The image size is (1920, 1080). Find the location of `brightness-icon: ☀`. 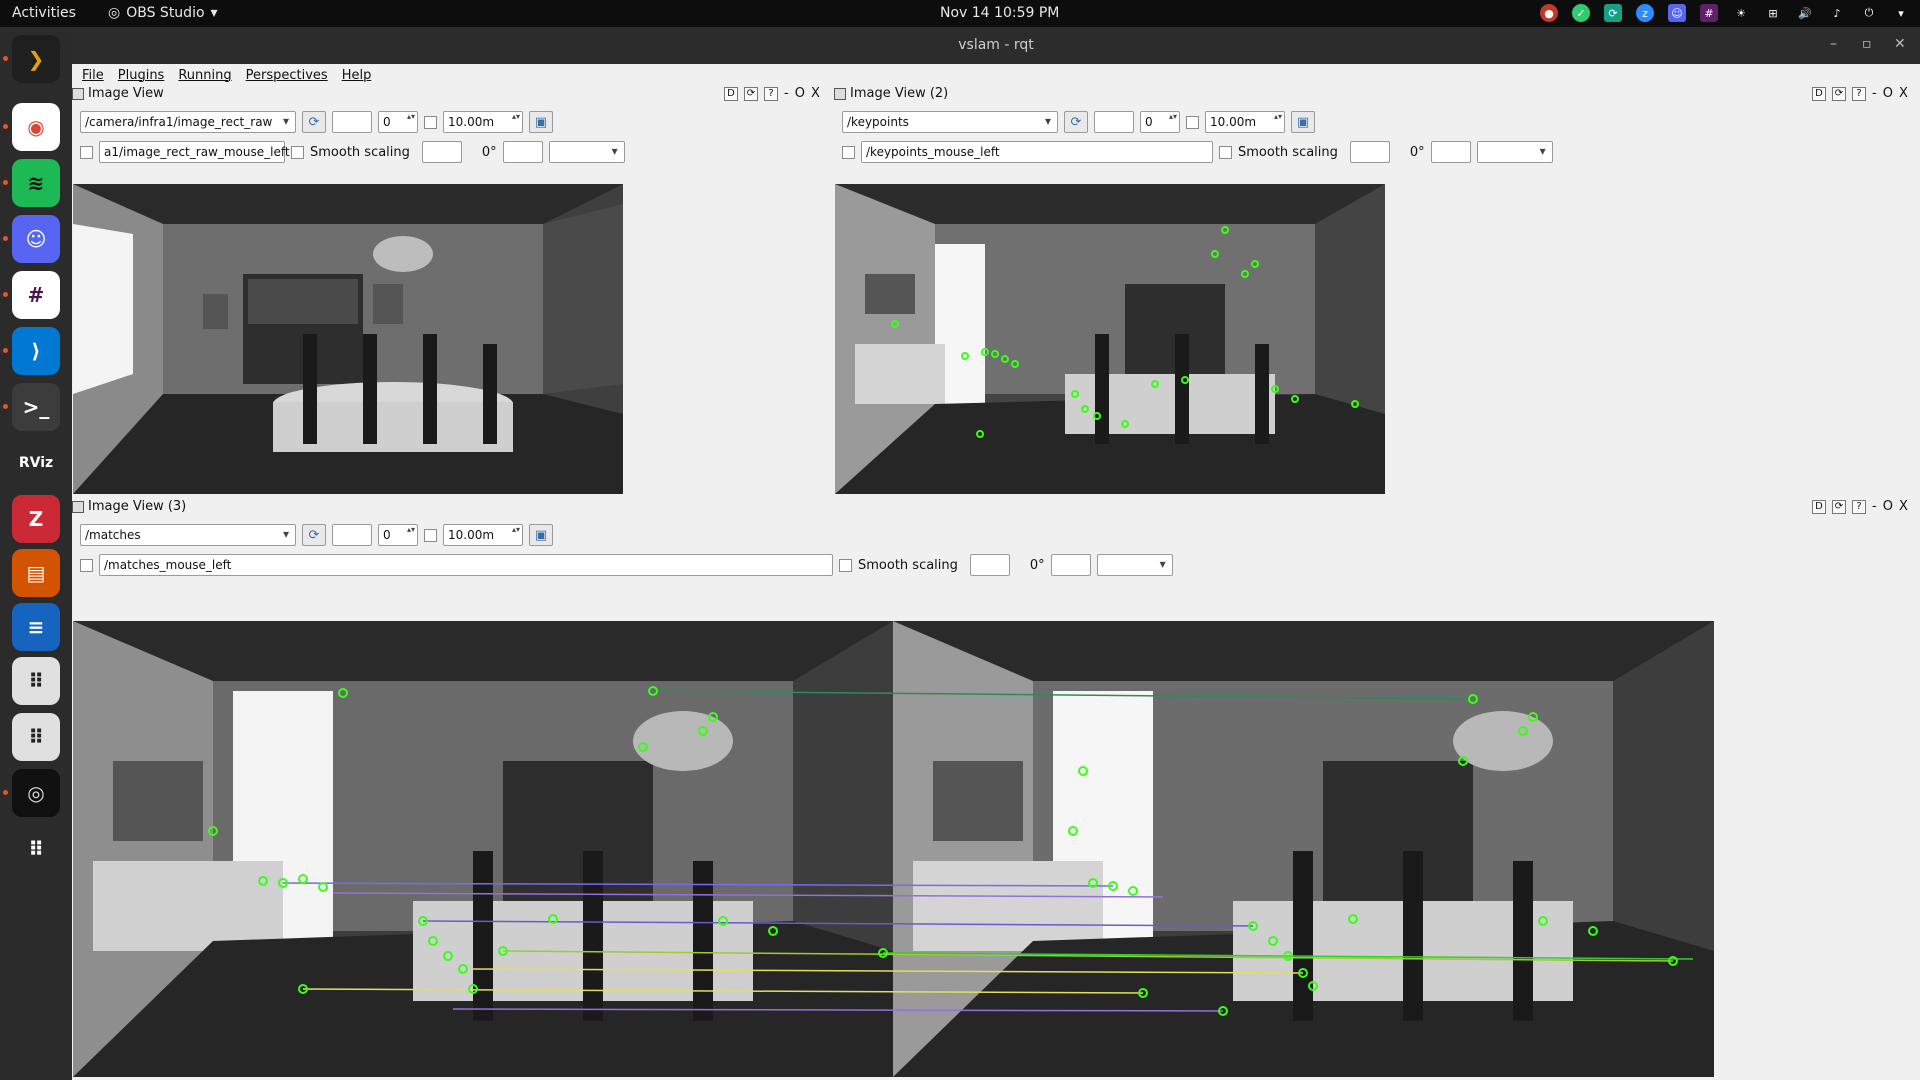

brightness-icon: ☀ is located at coordinates (1741, 13).